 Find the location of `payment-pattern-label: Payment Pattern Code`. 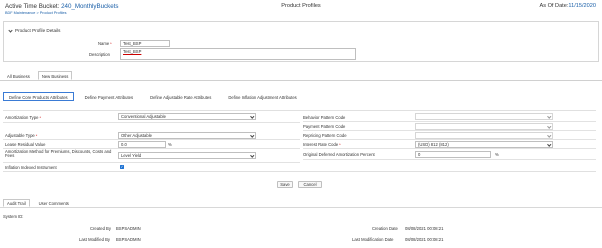

payment-pattern-label: Payment Pattern Code is located at coordinates (324, 126).